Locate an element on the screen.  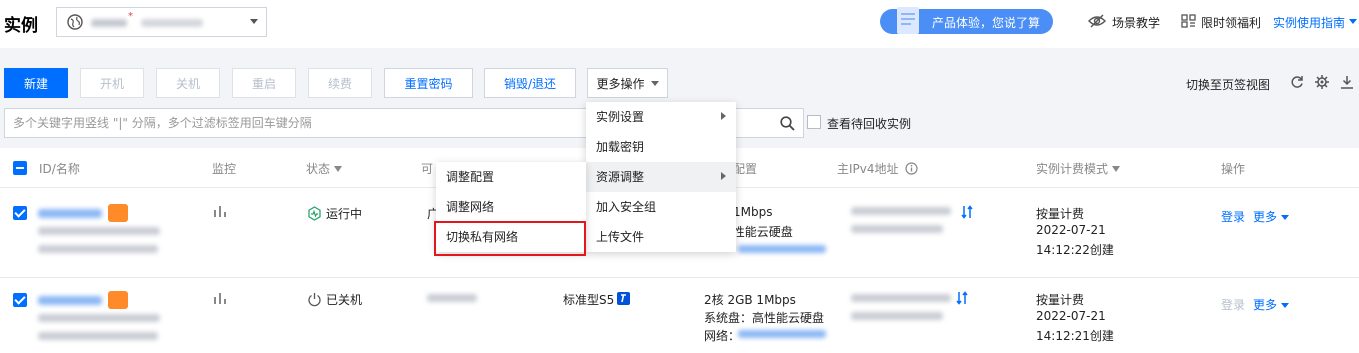
header-actions: 操作 is located at coordinates (1233, 169).